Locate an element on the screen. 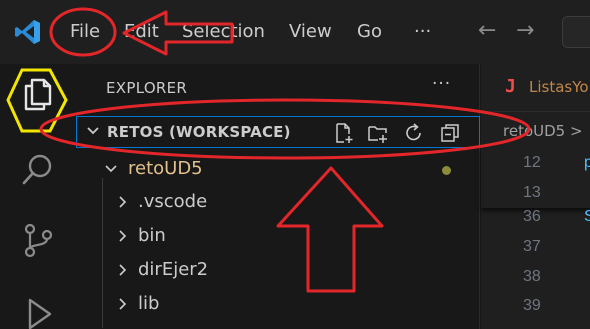 The image size is (590, 329). workspace-header: RETOS (WORKSPACE) is located at coordinates (278, 132).